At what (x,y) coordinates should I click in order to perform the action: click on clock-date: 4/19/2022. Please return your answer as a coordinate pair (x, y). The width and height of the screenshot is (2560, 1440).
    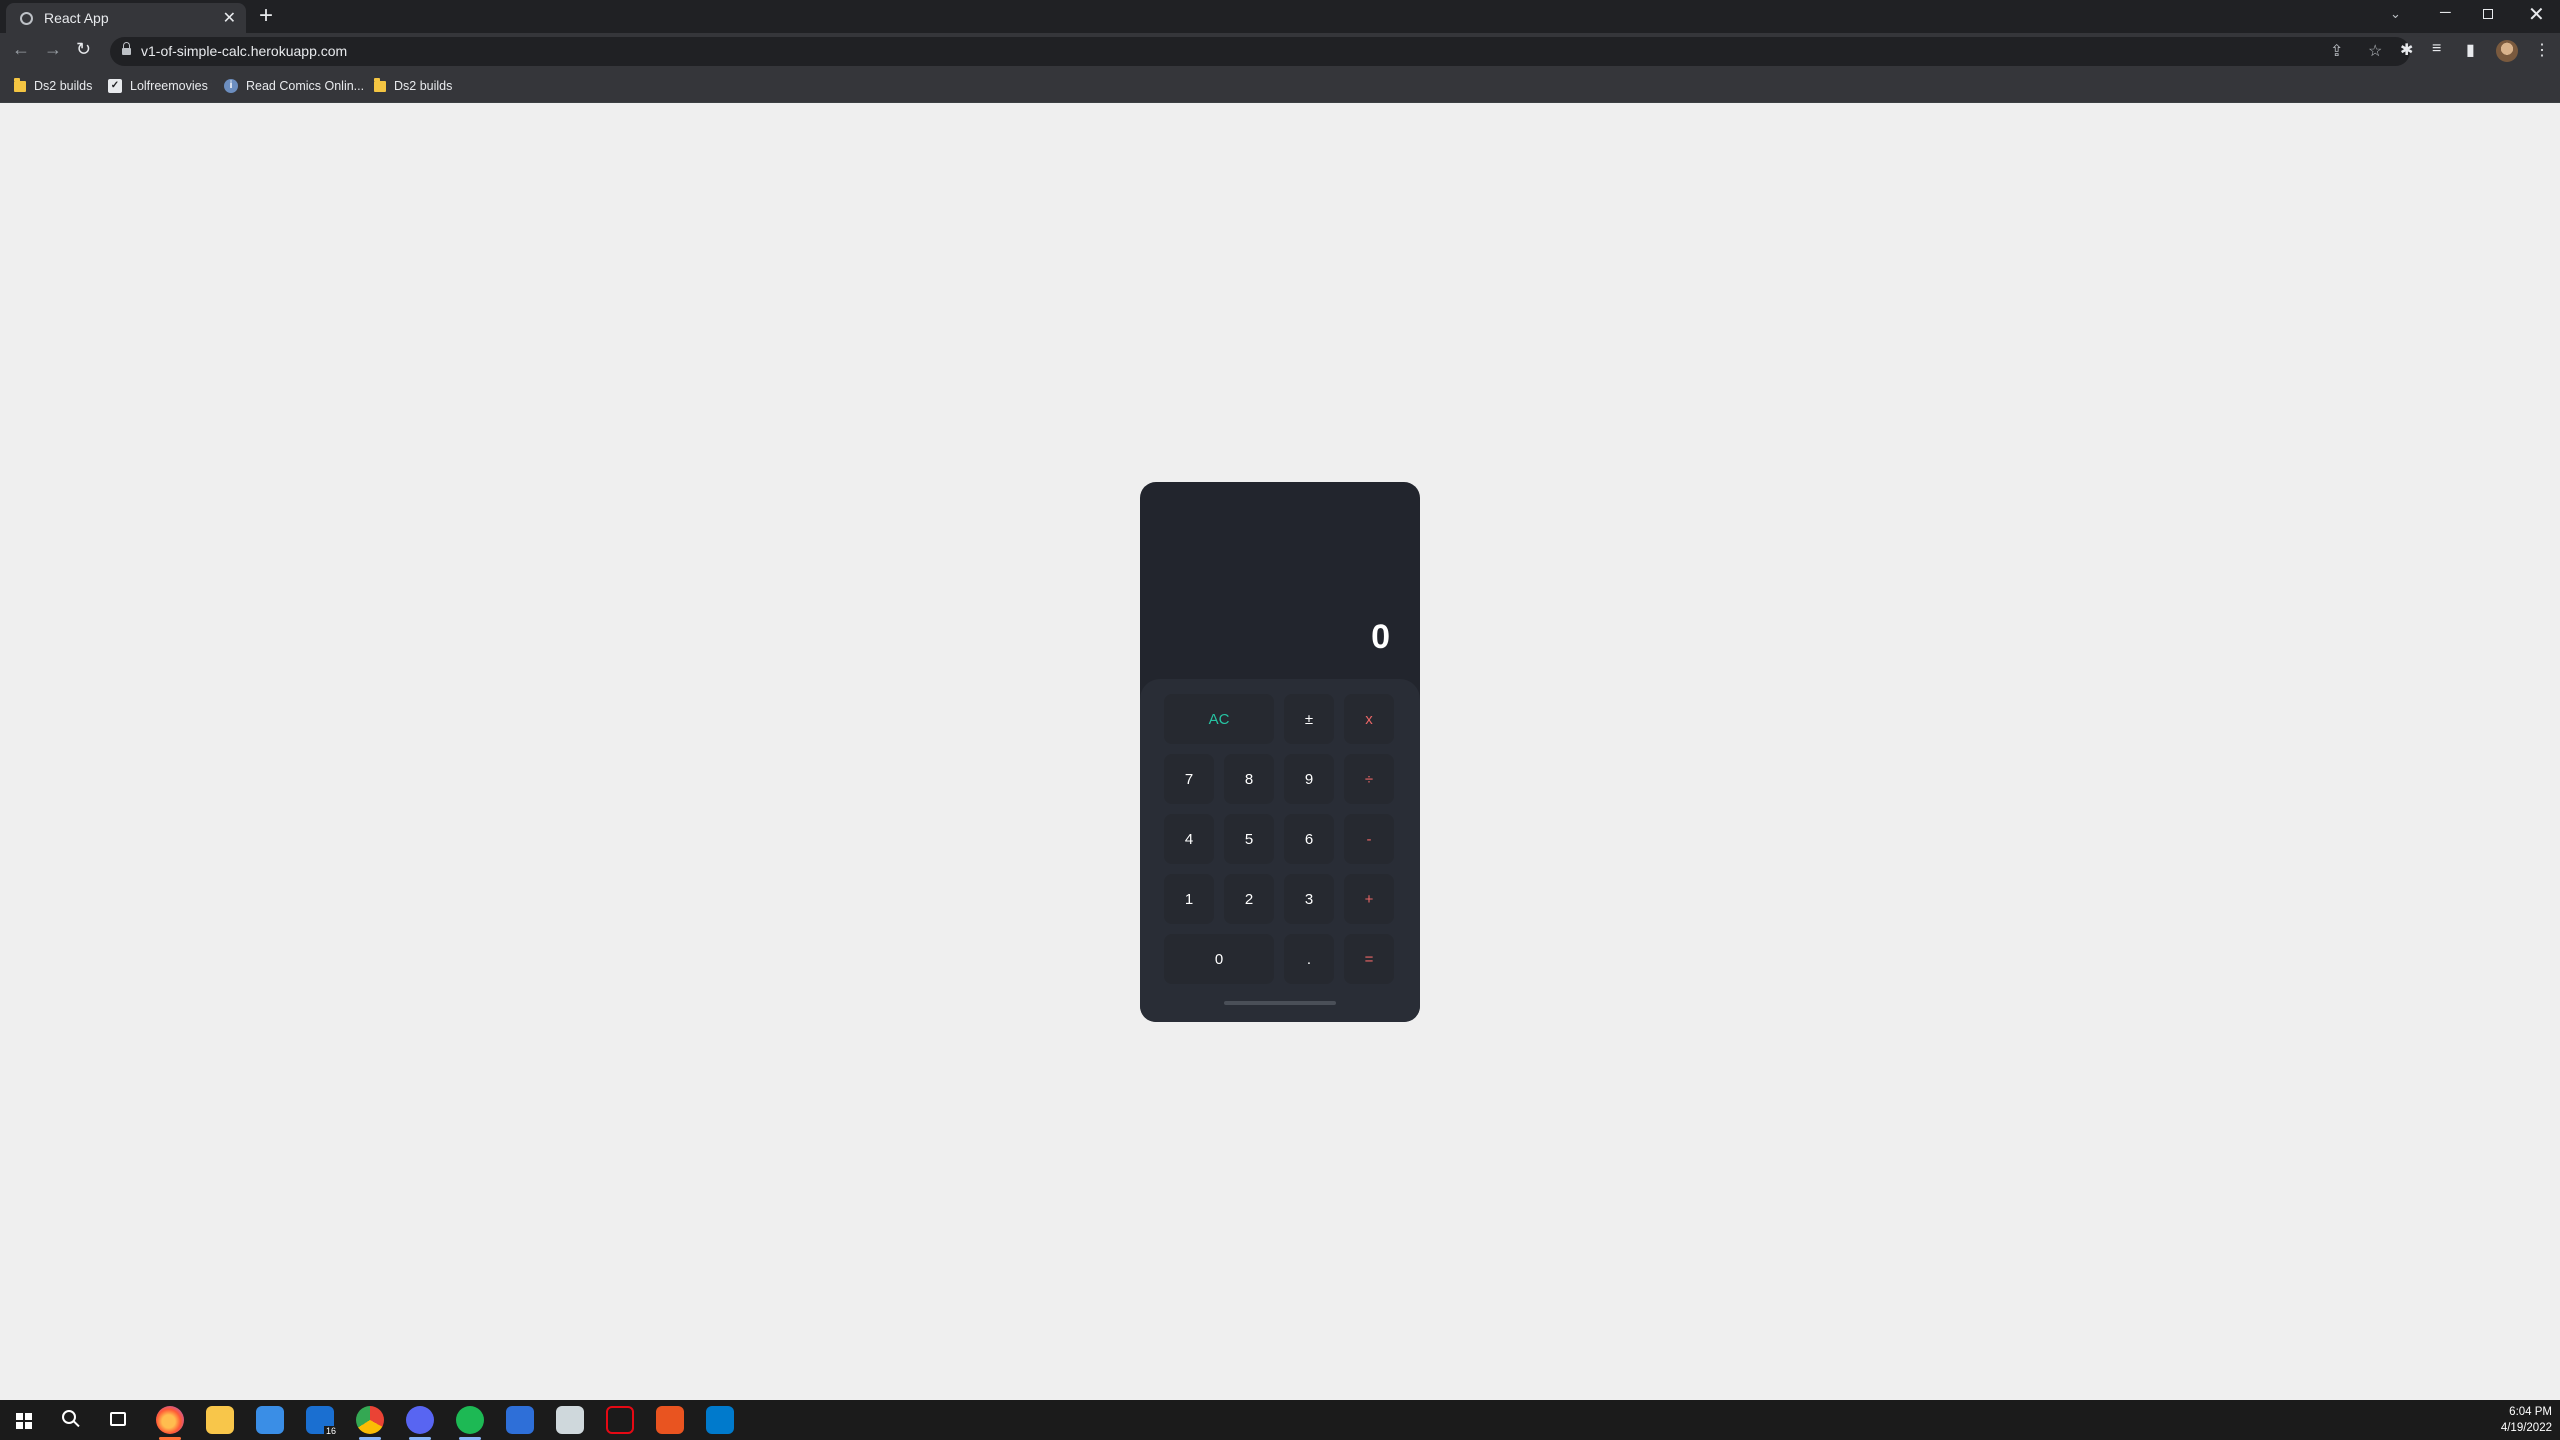
    Looking at the image, I should click on (2526, 1428).